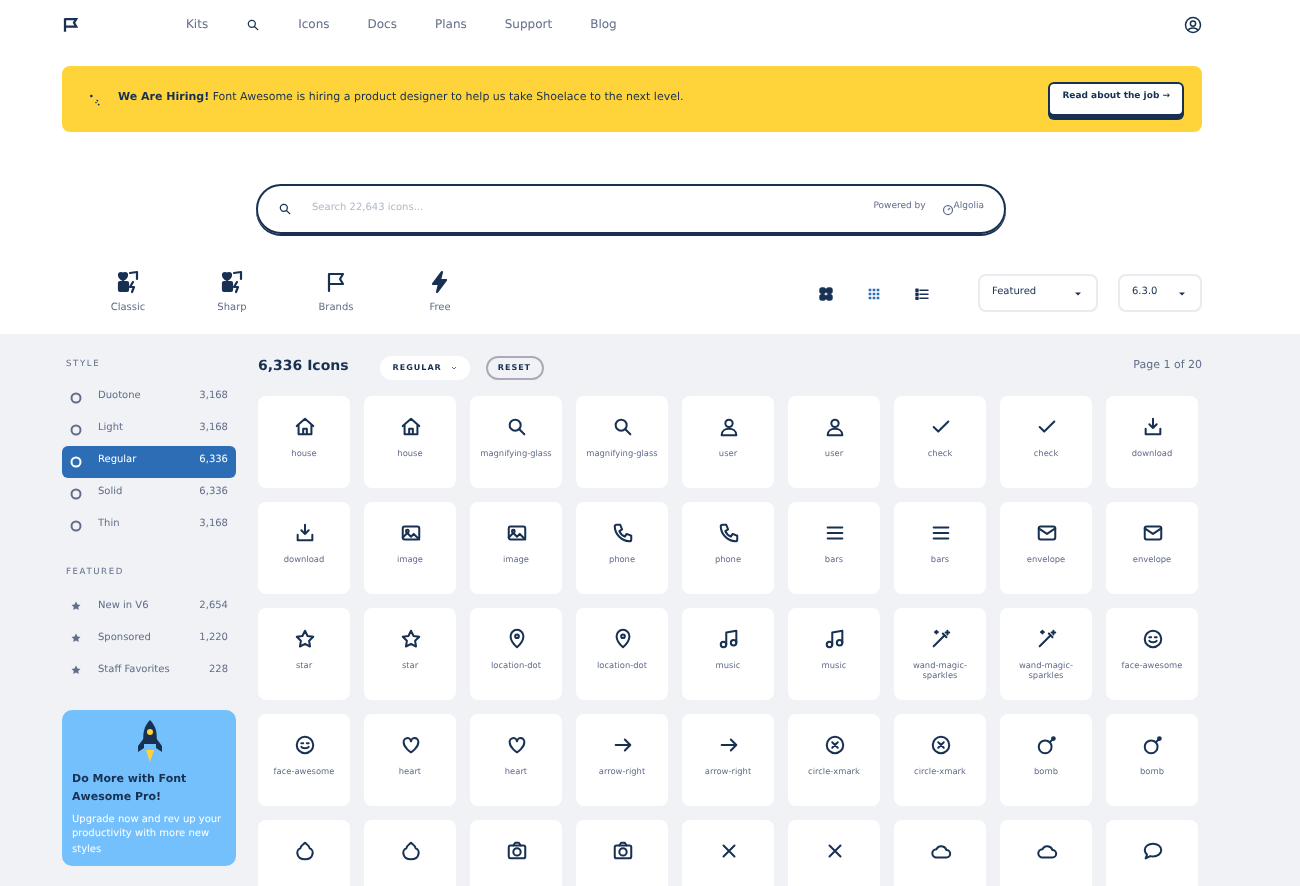  Describe the element at coordinates (826, 293) in the screenshot. I see `large-grid-icon` at that location.